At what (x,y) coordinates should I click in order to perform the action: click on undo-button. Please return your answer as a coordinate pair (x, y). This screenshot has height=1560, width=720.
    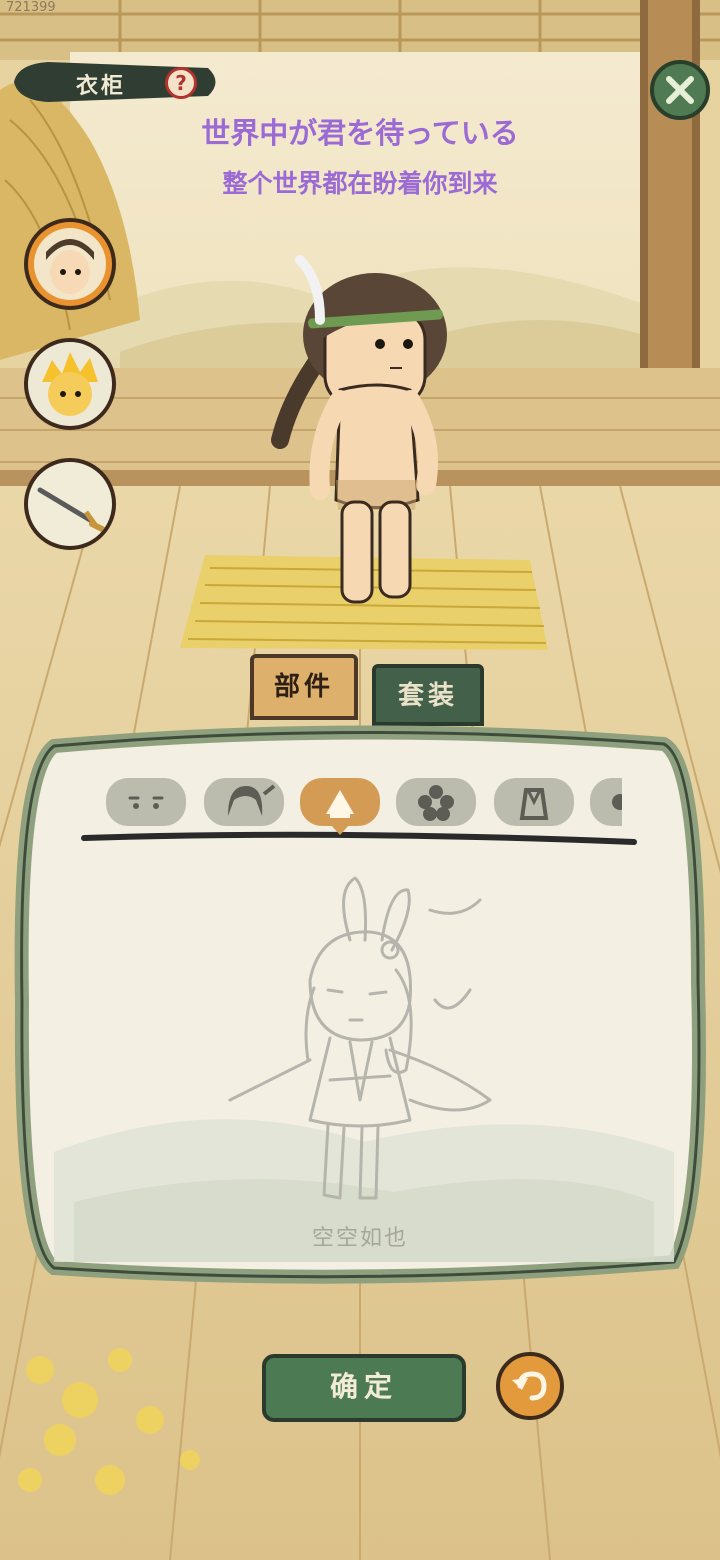
    Looking at the image, I should click on (530, 1386).